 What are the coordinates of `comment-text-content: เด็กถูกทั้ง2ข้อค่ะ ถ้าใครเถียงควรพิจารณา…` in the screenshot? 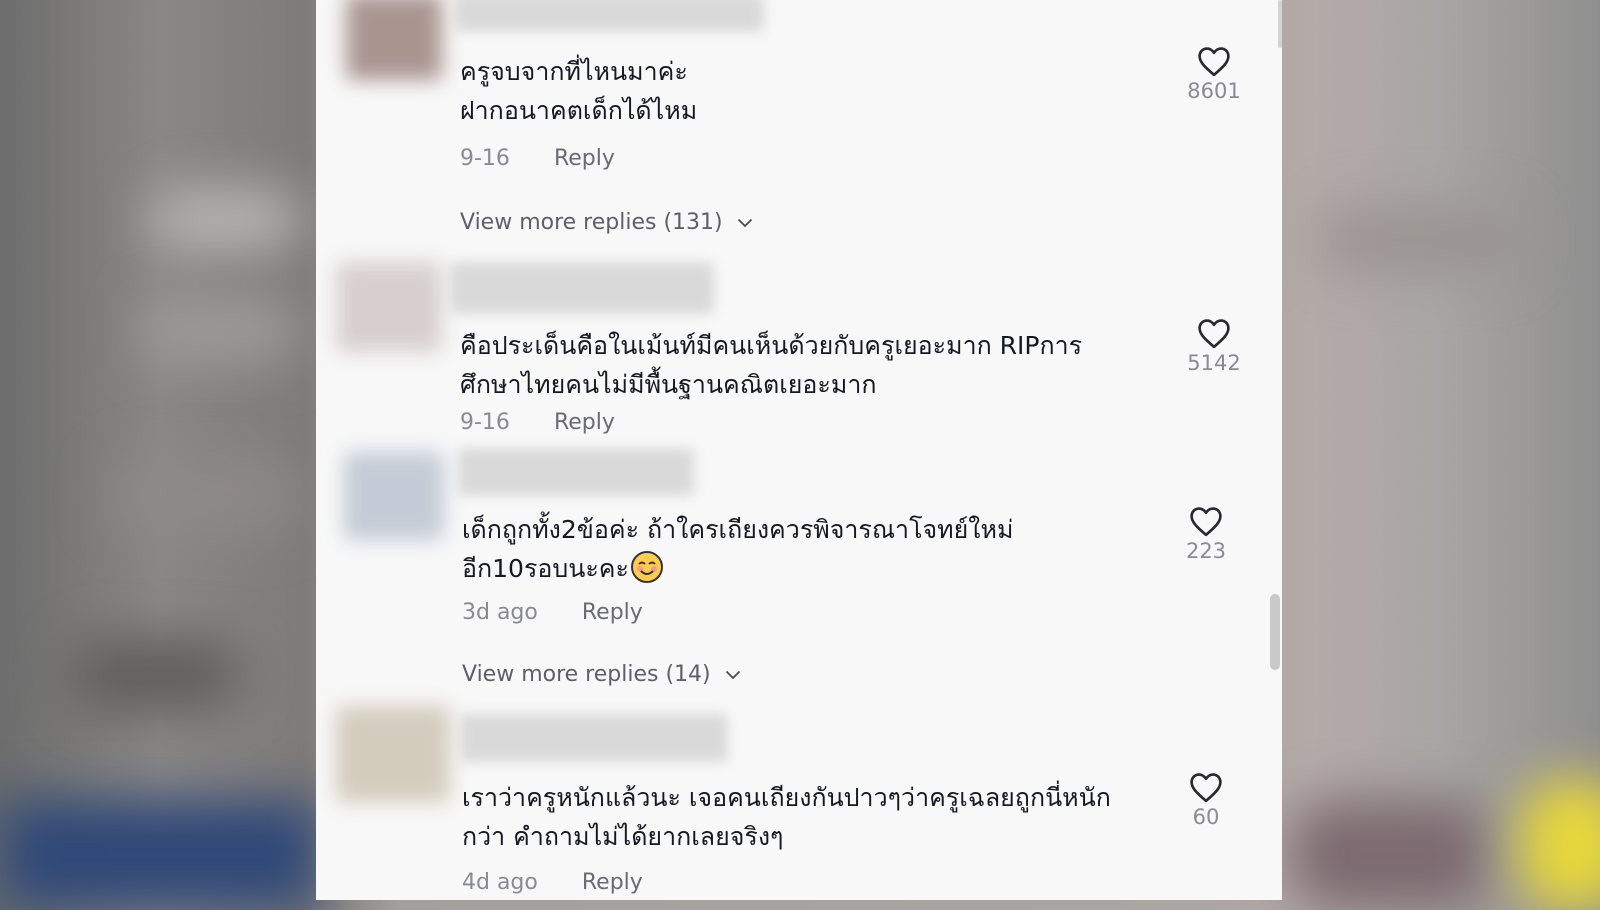 It's located at (738, 549).